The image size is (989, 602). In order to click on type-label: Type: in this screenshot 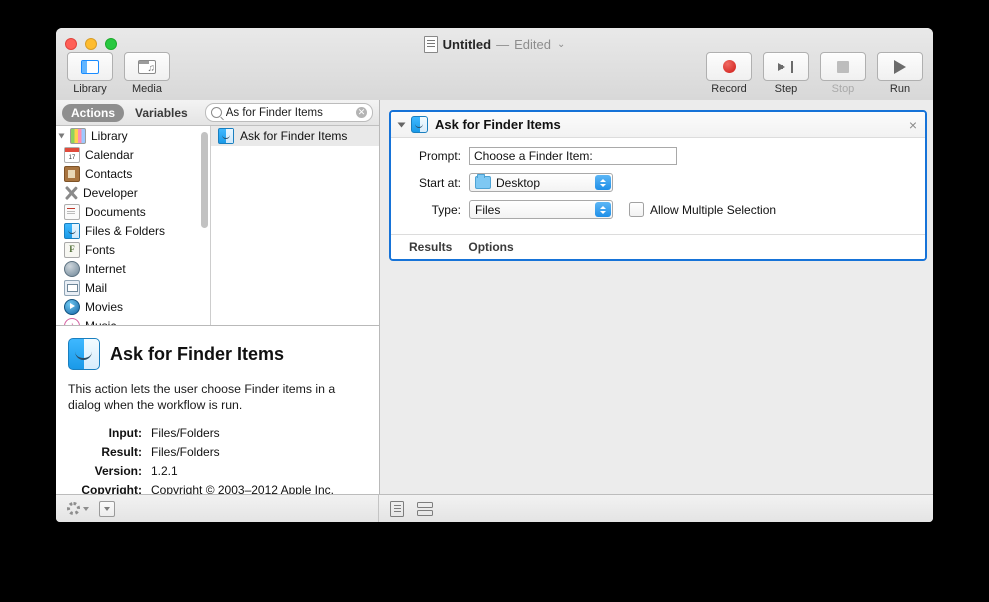, I will do `click(446, 209)`.